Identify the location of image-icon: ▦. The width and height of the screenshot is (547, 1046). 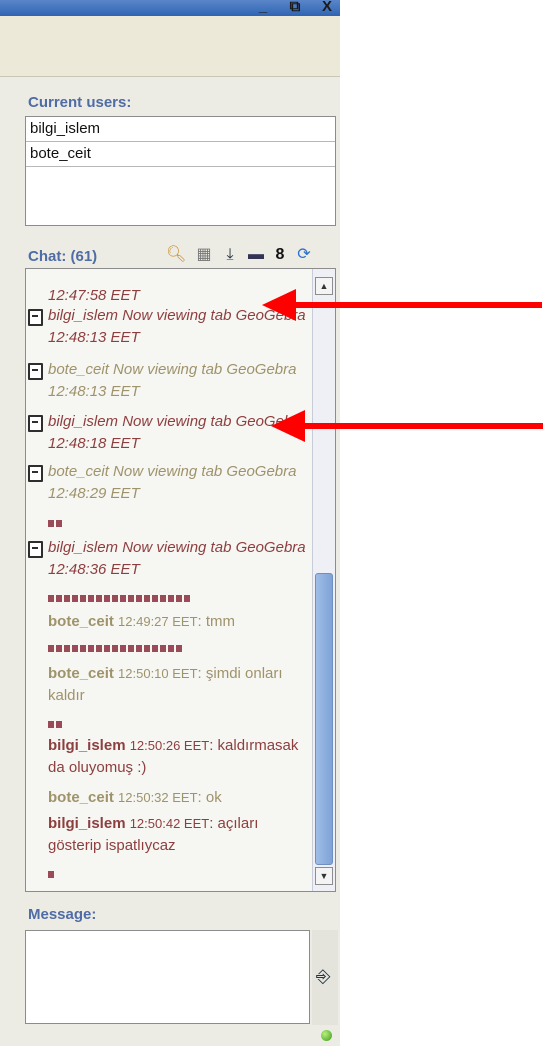
(204, 255).